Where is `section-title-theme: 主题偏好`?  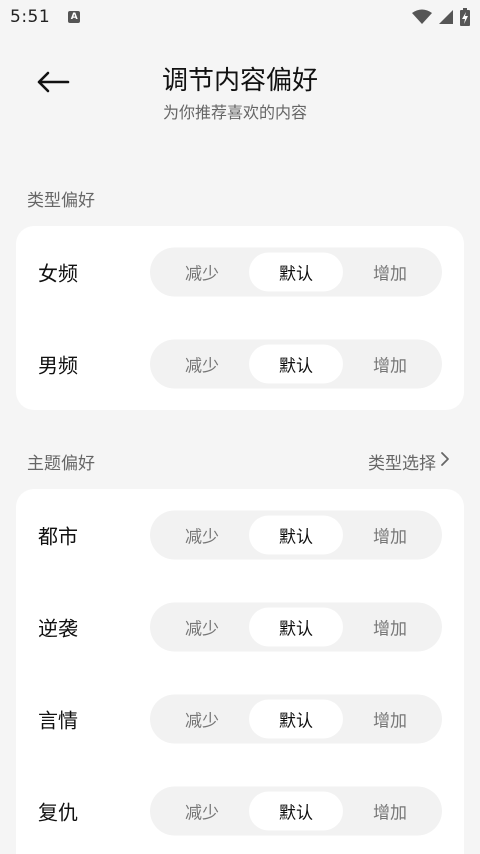 section-title-theme: 主题偏好 is located at coordinates (61, 464).